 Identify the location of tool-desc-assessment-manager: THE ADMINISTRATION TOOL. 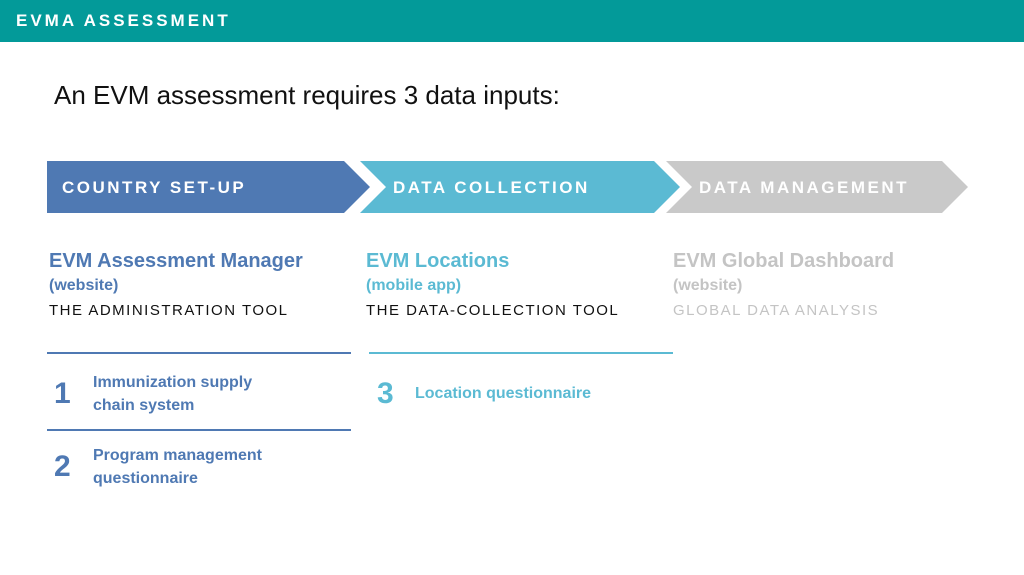
(169, 310).